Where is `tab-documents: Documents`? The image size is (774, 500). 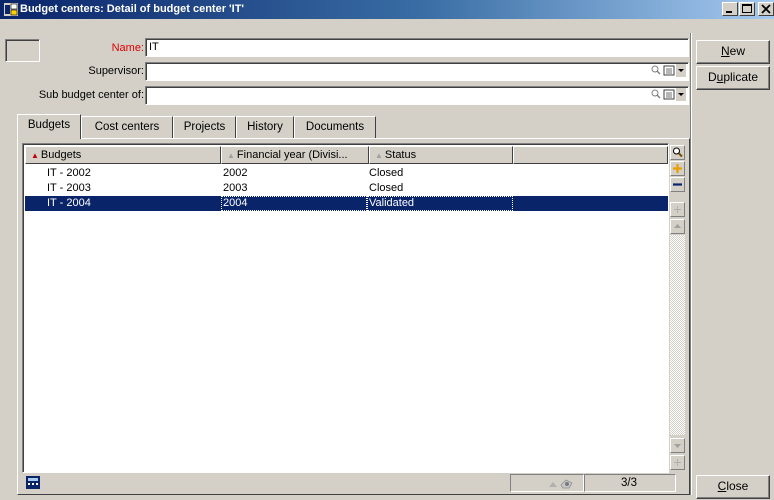 tab-documents: Documents is located at coordinates (335, 127).